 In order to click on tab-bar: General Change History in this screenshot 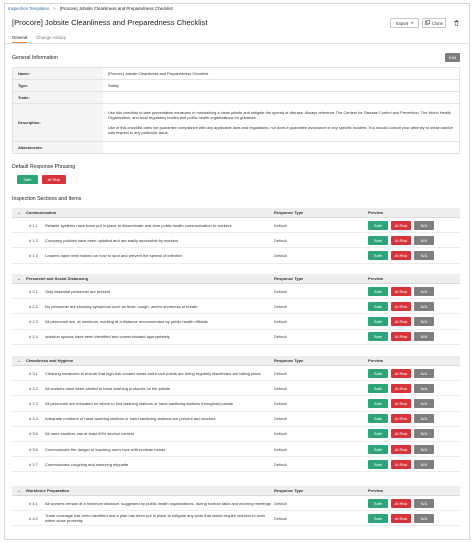, I will do `click(39, 39)`.